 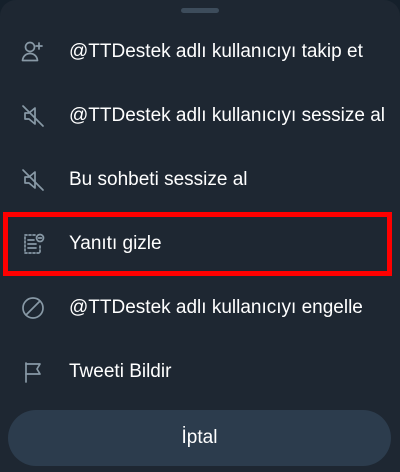 I want to click on menu-item-block-user: @TTDestek adlı kullanıcıyı engelle, so click(x=200, y=308).